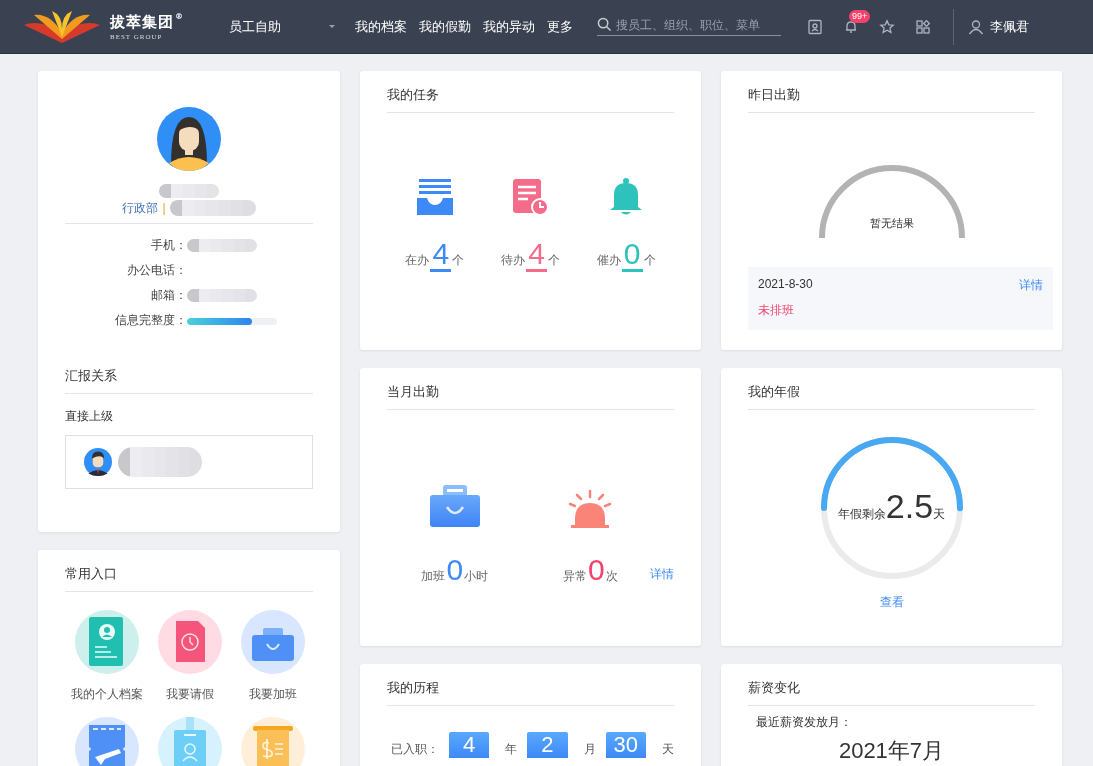  Describe the element at coordinates (891, 602) in the screenshot. I see `view-link: 查看` at that location.